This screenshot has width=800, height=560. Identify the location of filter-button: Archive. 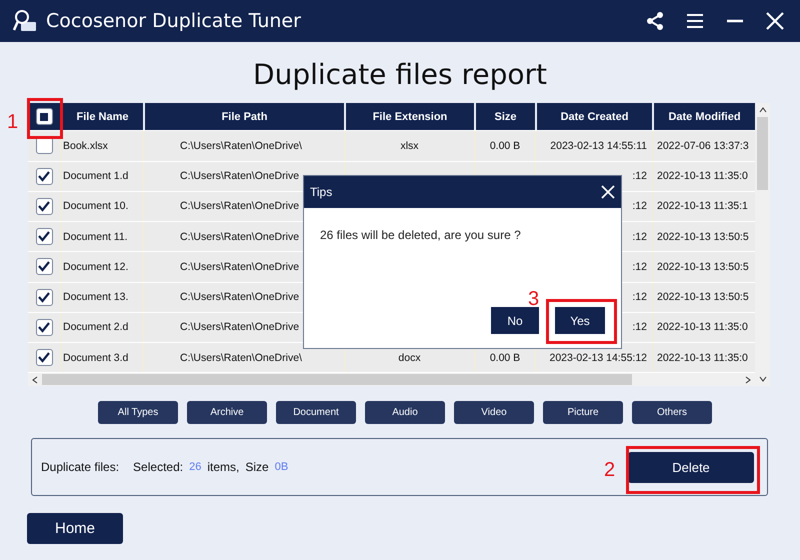
(227, 412).